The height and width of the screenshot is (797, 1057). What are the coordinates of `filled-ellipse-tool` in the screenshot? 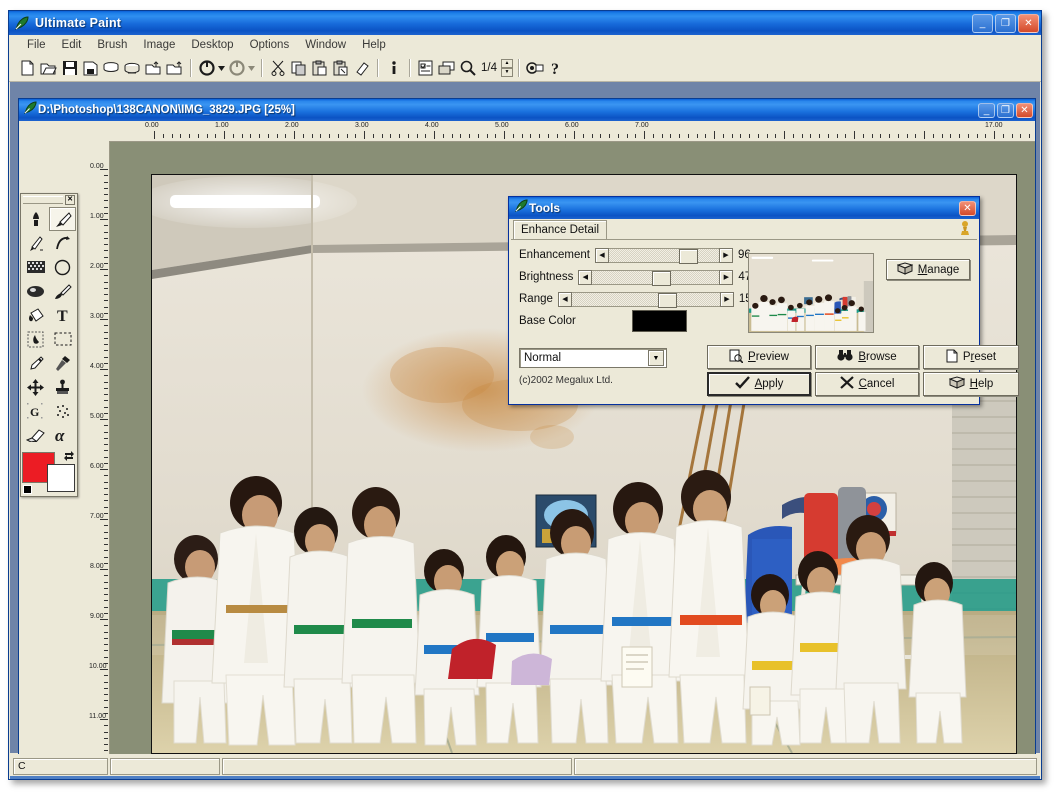 It's located at (35, 291).